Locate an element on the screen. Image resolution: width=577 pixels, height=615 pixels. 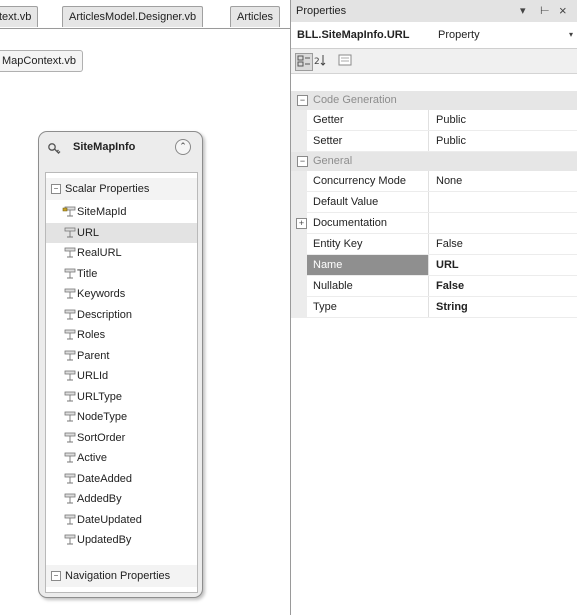
property-name: Documentation is located at coordinates (368, 223).